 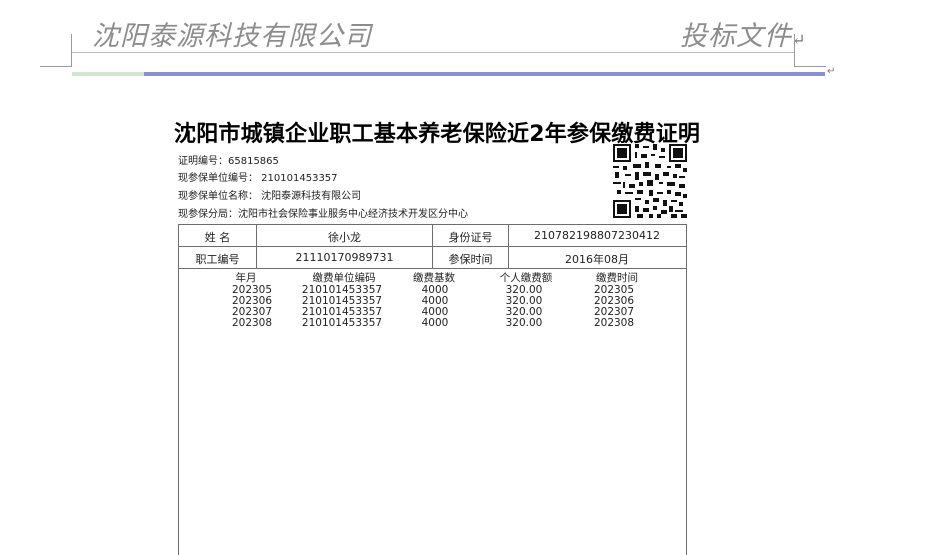 What do you see at coordinates (470, 237) in the screenshot?
I see `id-label: 身份证号` at bounding box center [470, 237].